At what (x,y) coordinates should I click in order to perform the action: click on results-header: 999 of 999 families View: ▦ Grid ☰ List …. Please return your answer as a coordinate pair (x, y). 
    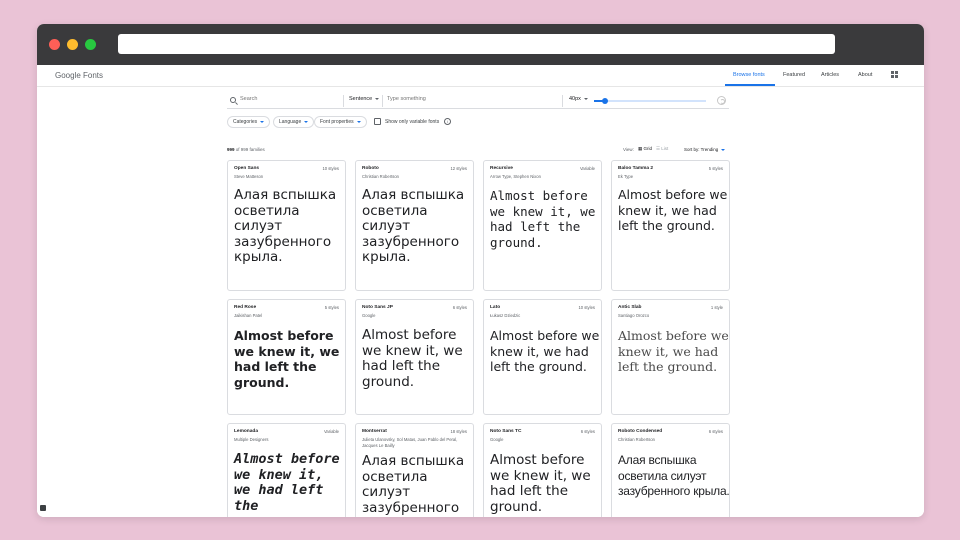
    Looking at the image, I should click on (478, 150).